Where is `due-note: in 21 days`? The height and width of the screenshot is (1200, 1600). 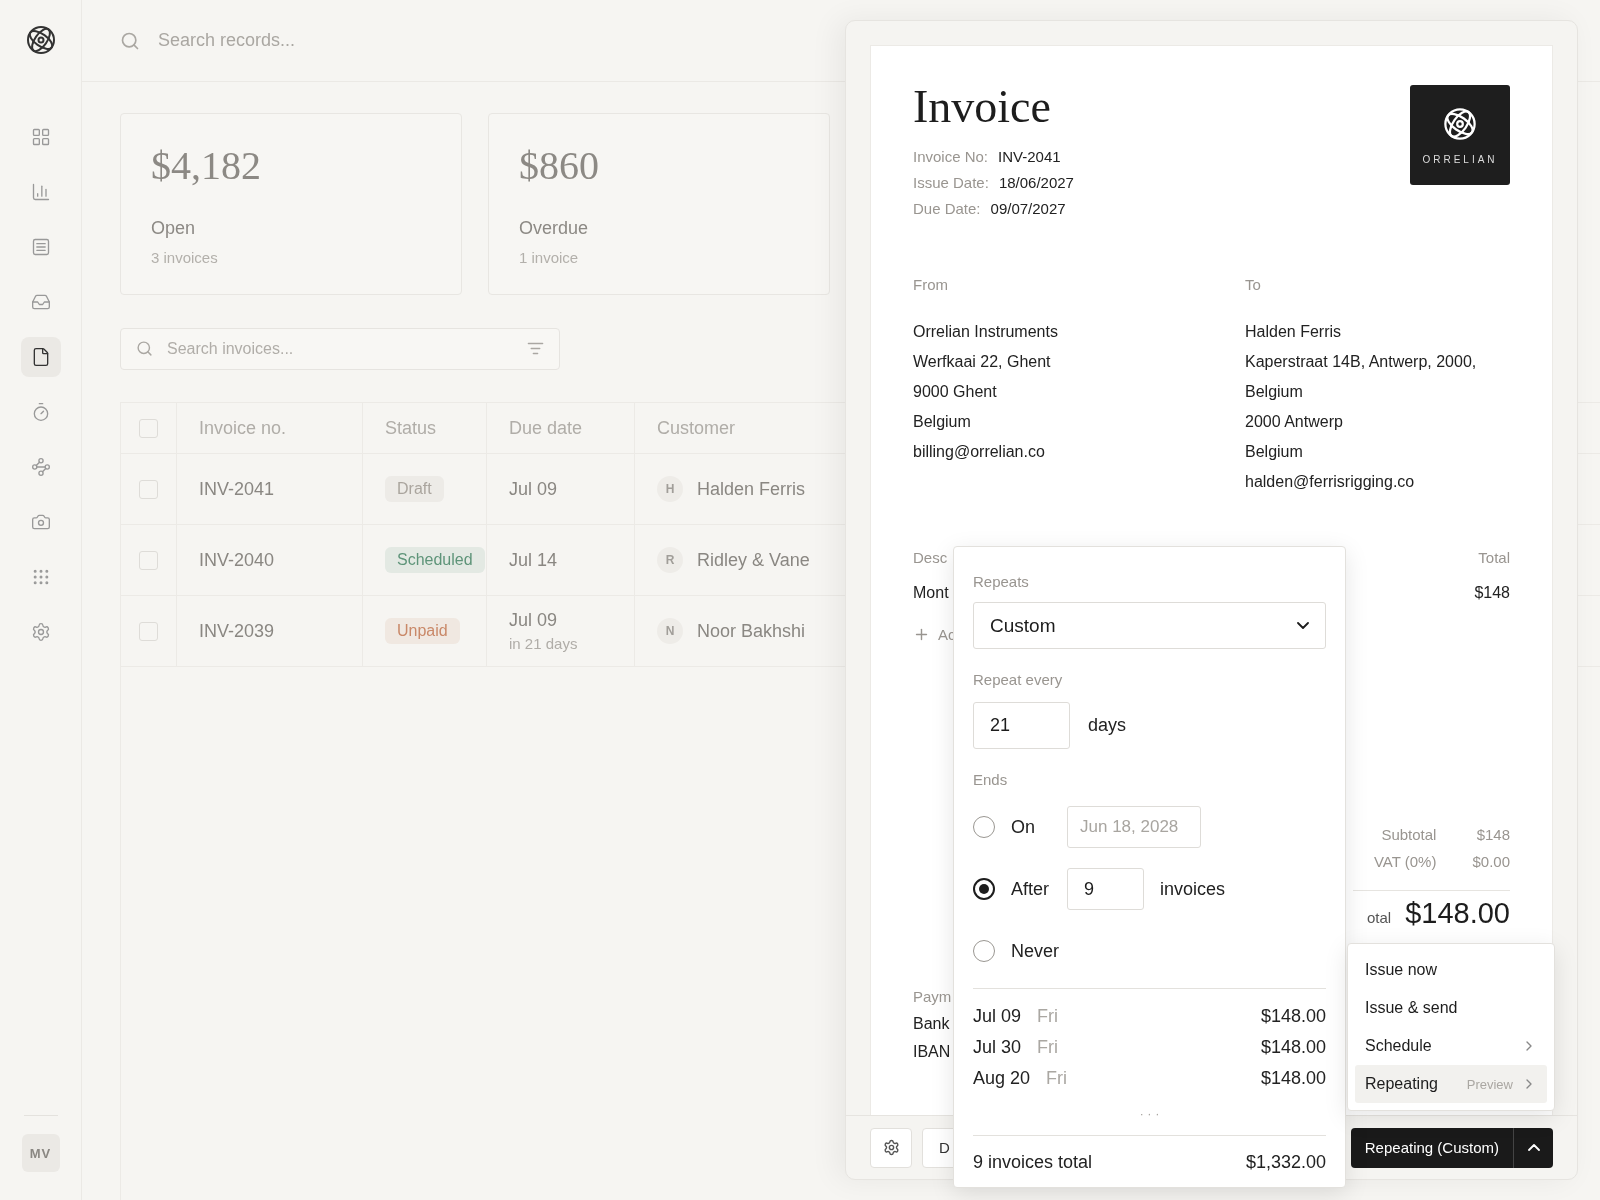 due-note: in 21 days is located at coordinates (543, 643).